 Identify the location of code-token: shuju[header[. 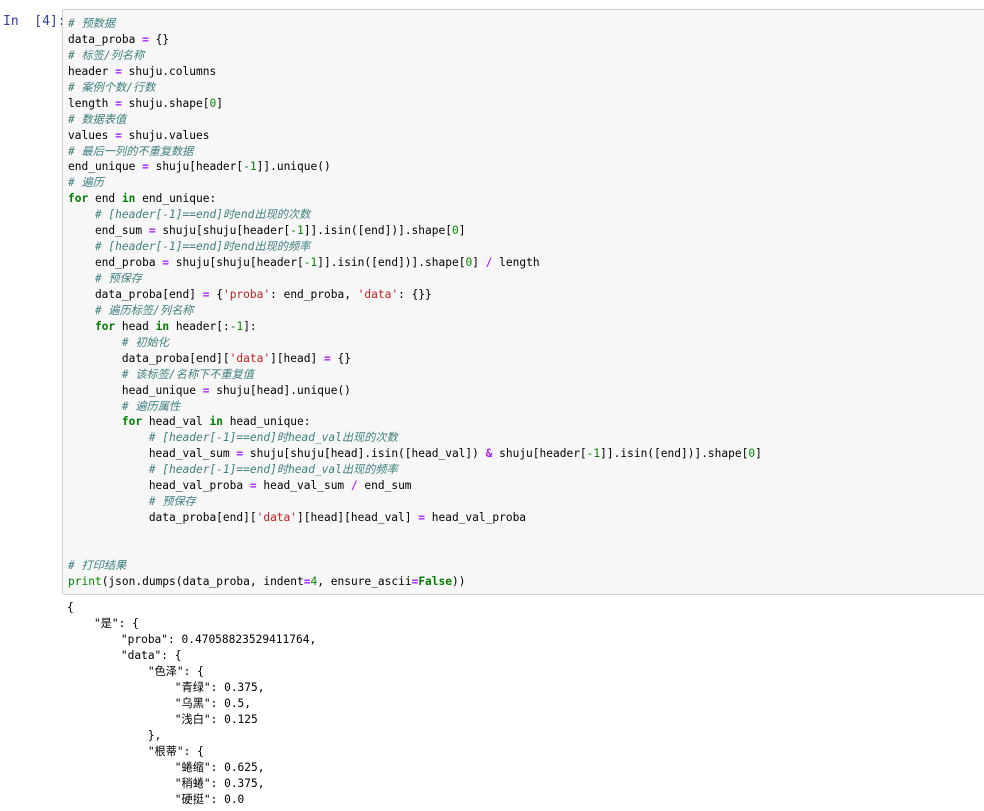
(196, 167).